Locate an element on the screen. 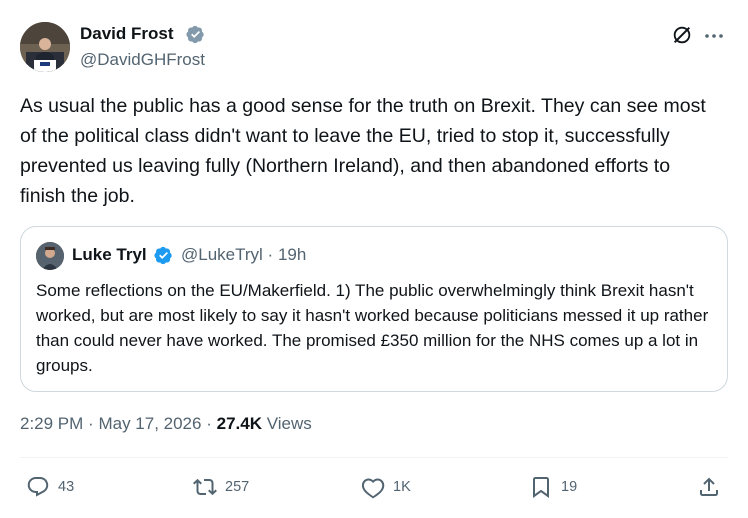 This screenshot has width=748, height=518. share-icon is located at coordinates (709, 486).